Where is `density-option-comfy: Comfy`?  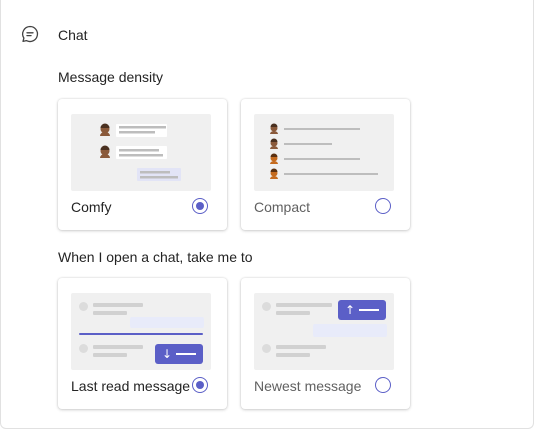
density-option-comfy: Comfy is located at coordinates (142, 164).